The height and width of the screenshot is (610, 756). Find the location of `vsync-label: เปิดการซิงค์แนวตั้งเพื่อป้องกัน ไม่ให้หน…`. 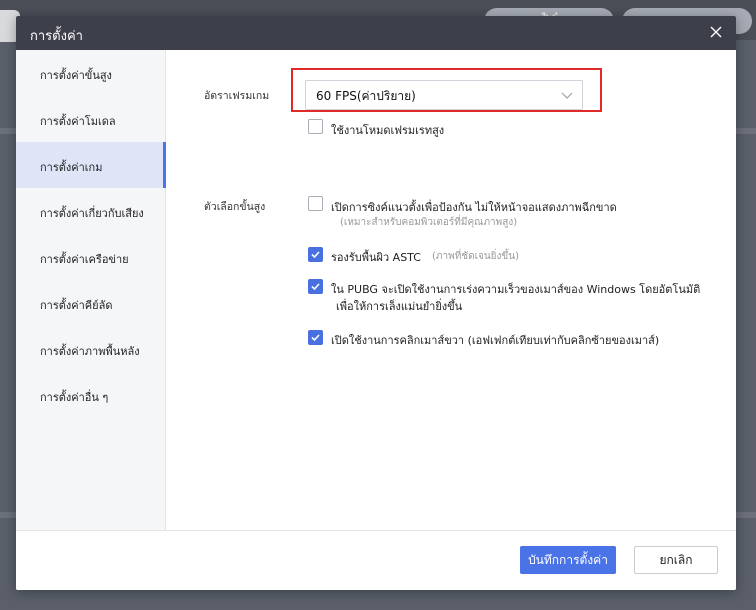

vsync-label: เปิดการซิงค์แนวตั้งเพื่อป้องกัน ไม่ให้หน… is located at coordinates (474, 207).